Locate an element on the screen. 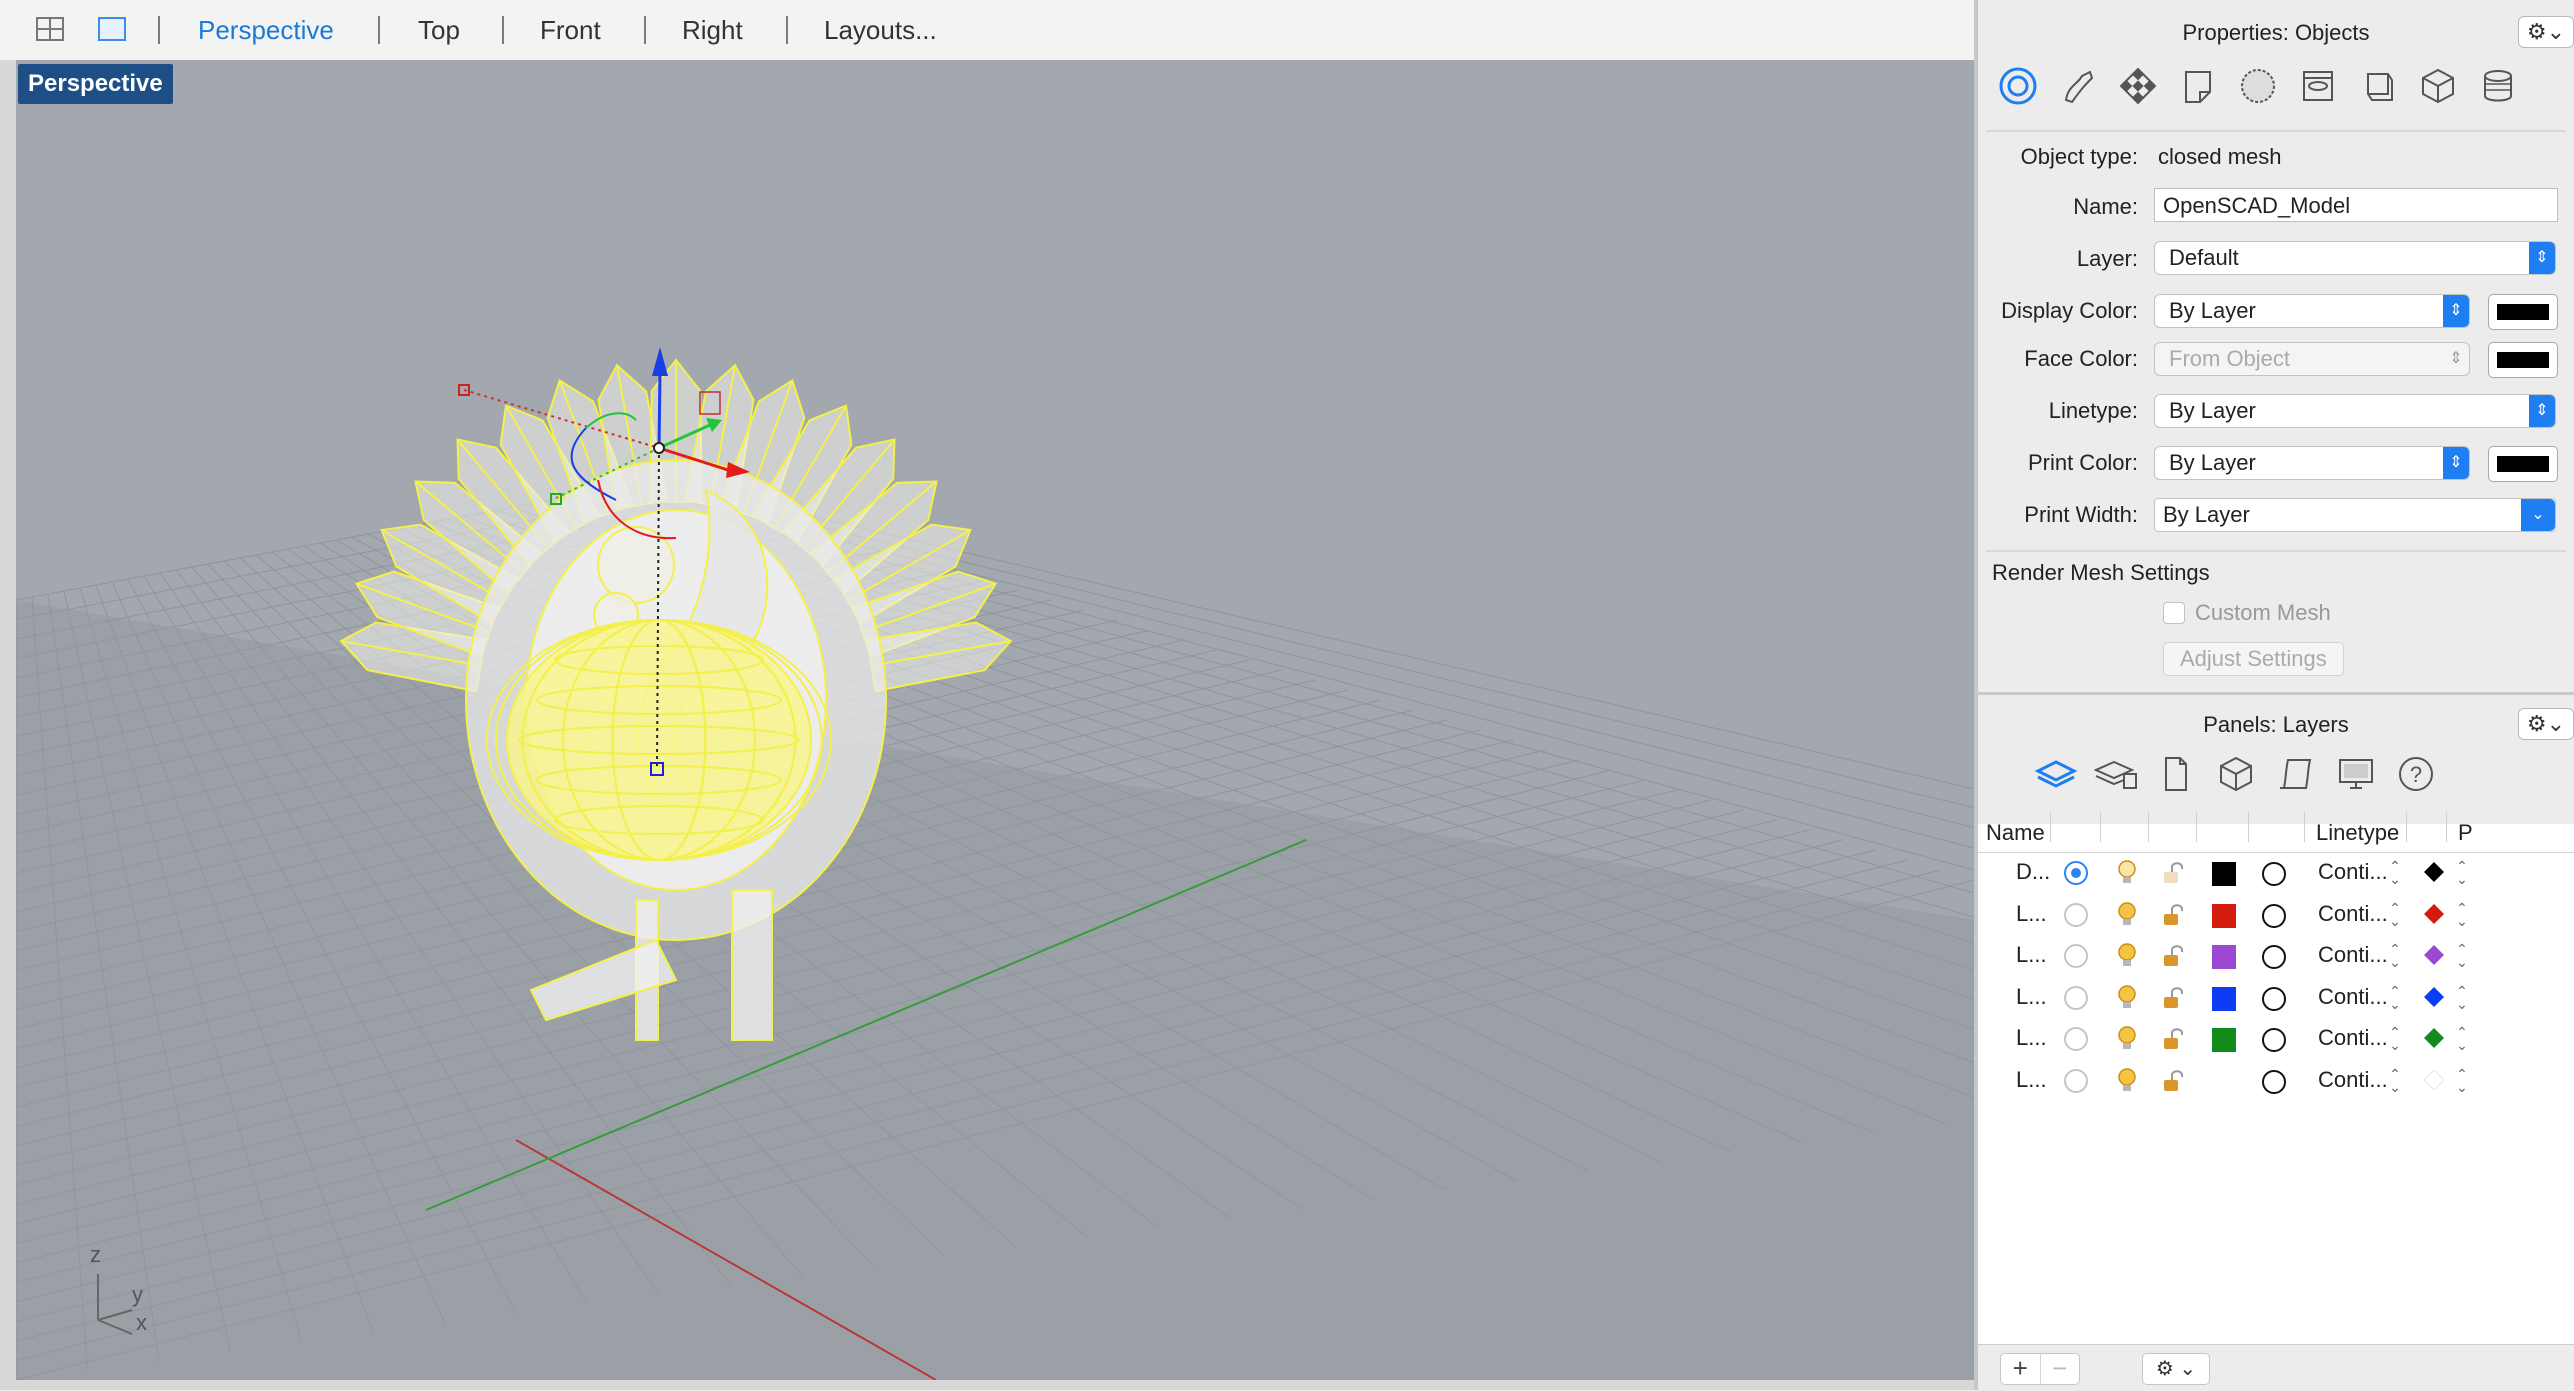 The width and height of the screenshot is (2574, 1391). face-color-swatch is located at coordinates (2523, 360).